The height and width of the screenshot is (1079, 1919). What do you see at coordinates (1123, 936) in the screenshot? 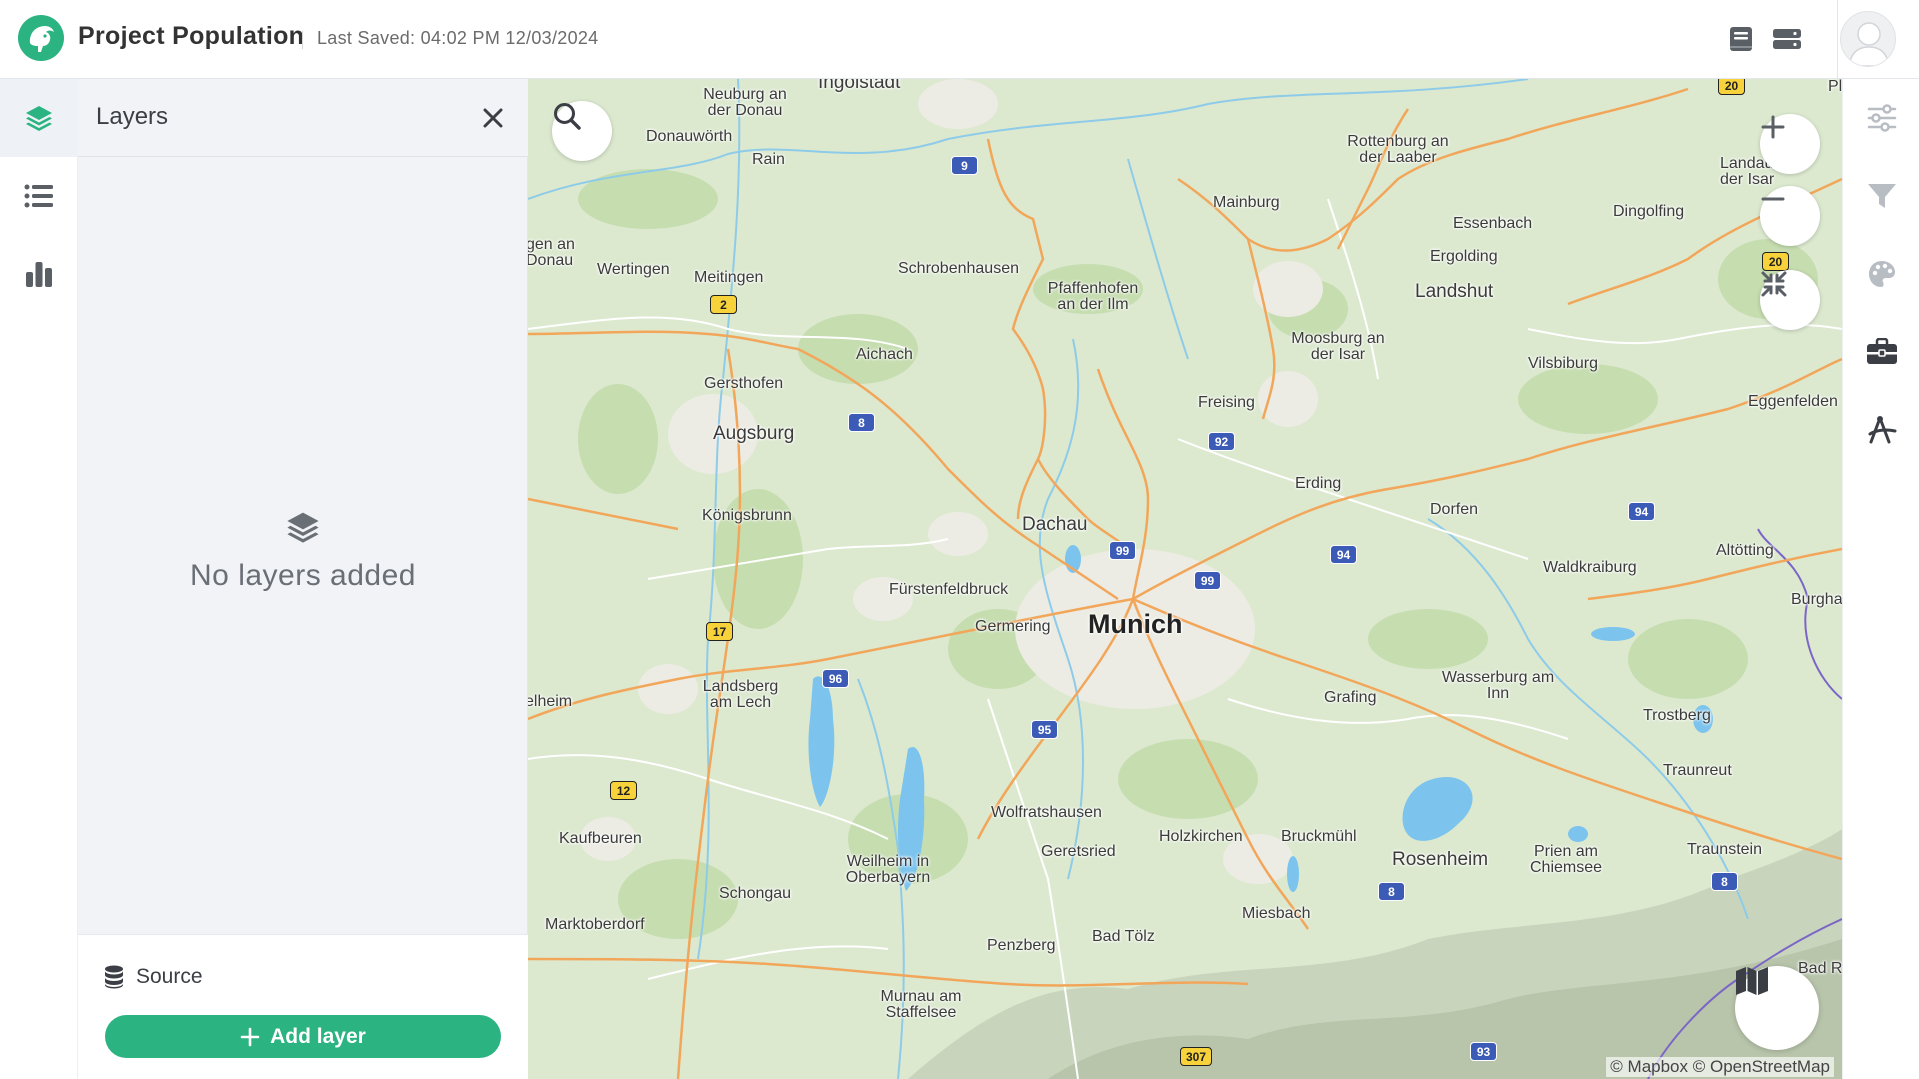
I see `place-label: Bad Tölz` at bounding box center [1123, 936].